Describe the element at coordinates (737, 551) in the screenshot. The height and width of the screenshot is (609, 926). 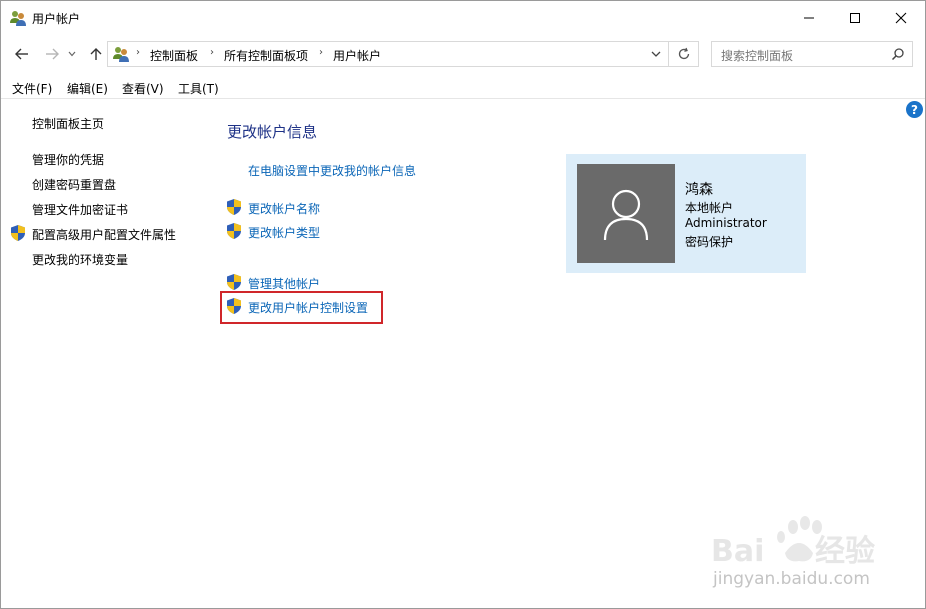
I see `svg-text: Bai` at that location.